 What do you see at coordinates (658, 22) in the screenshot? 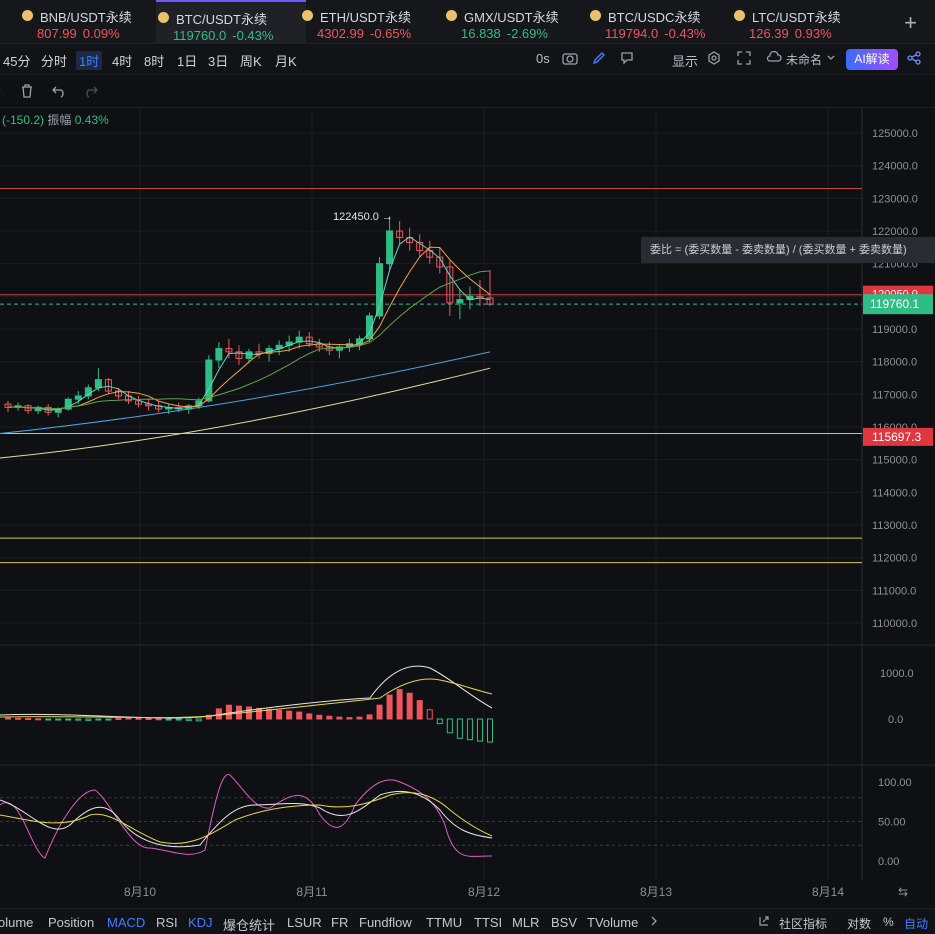
I see `ticker-tab: BTC/USDC永续 119794.0 -0.43%` at bounding box center [658, 22].